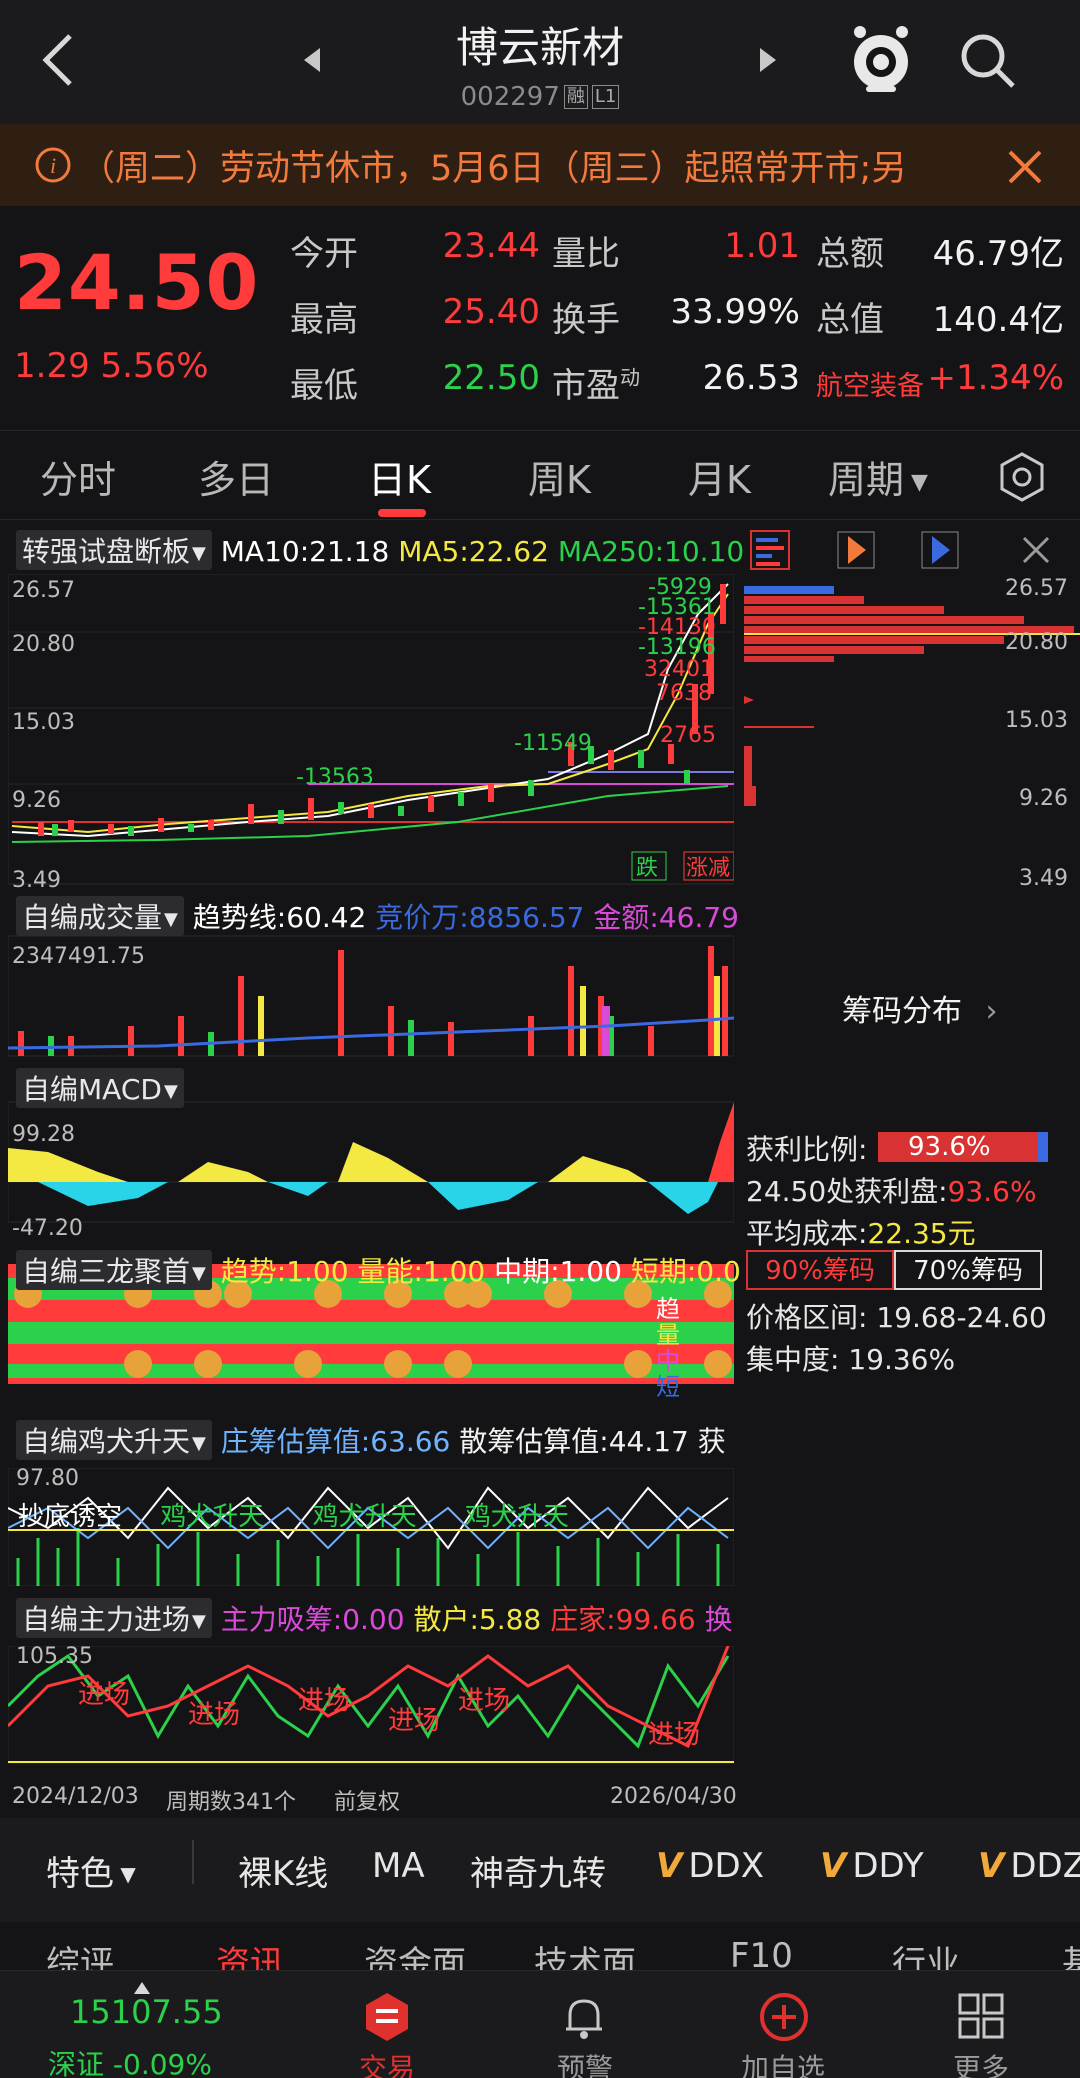  I want to click on expand-up-icon, so click(142, 1986).